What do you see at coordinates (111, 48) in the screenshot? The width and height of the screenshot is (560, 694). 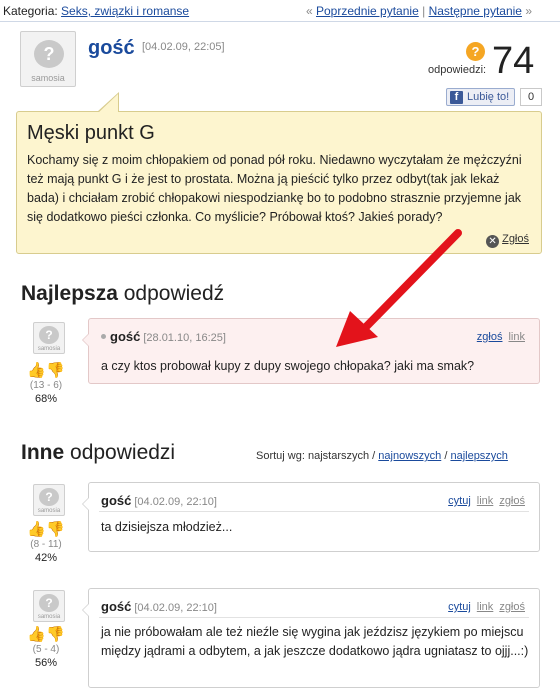 I see `question-author: gość` at bounding box center [111, 48].